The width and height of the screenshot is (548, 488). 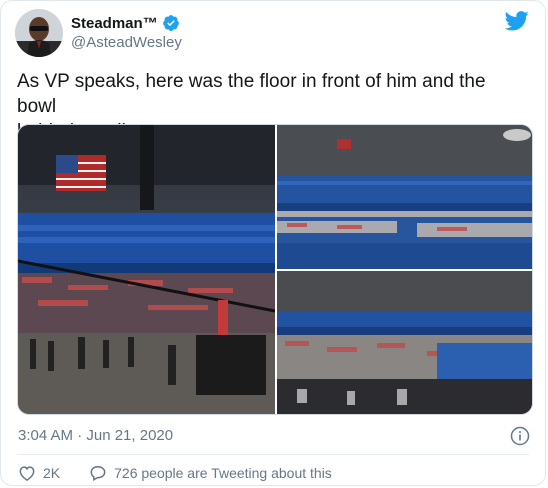 I want to click on like-button: 2K, so click(x=38, y=473).